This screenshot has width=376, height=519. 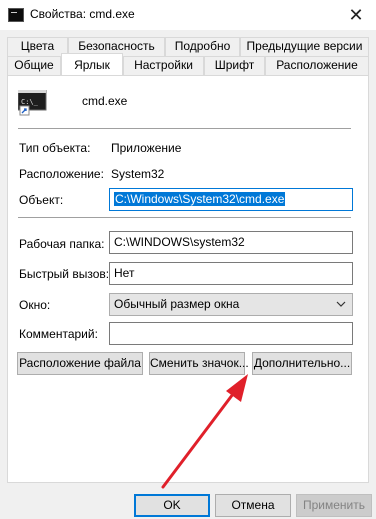 I want to click on cancel-button: Отмена, so click(x=253, y=505).